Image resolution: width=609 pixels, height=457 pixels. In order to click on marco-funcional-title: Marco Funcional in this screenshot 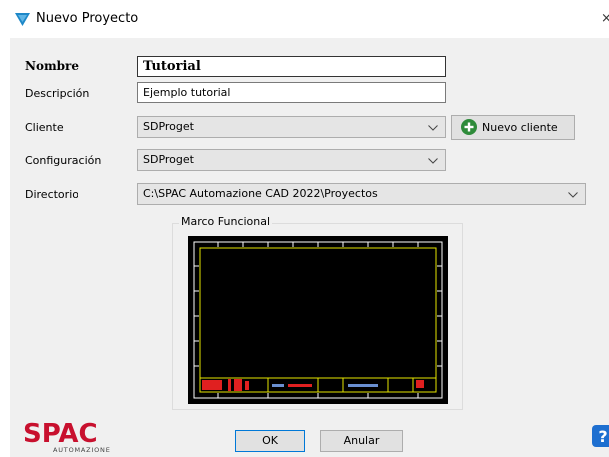, I will do `click(226, 221)`.